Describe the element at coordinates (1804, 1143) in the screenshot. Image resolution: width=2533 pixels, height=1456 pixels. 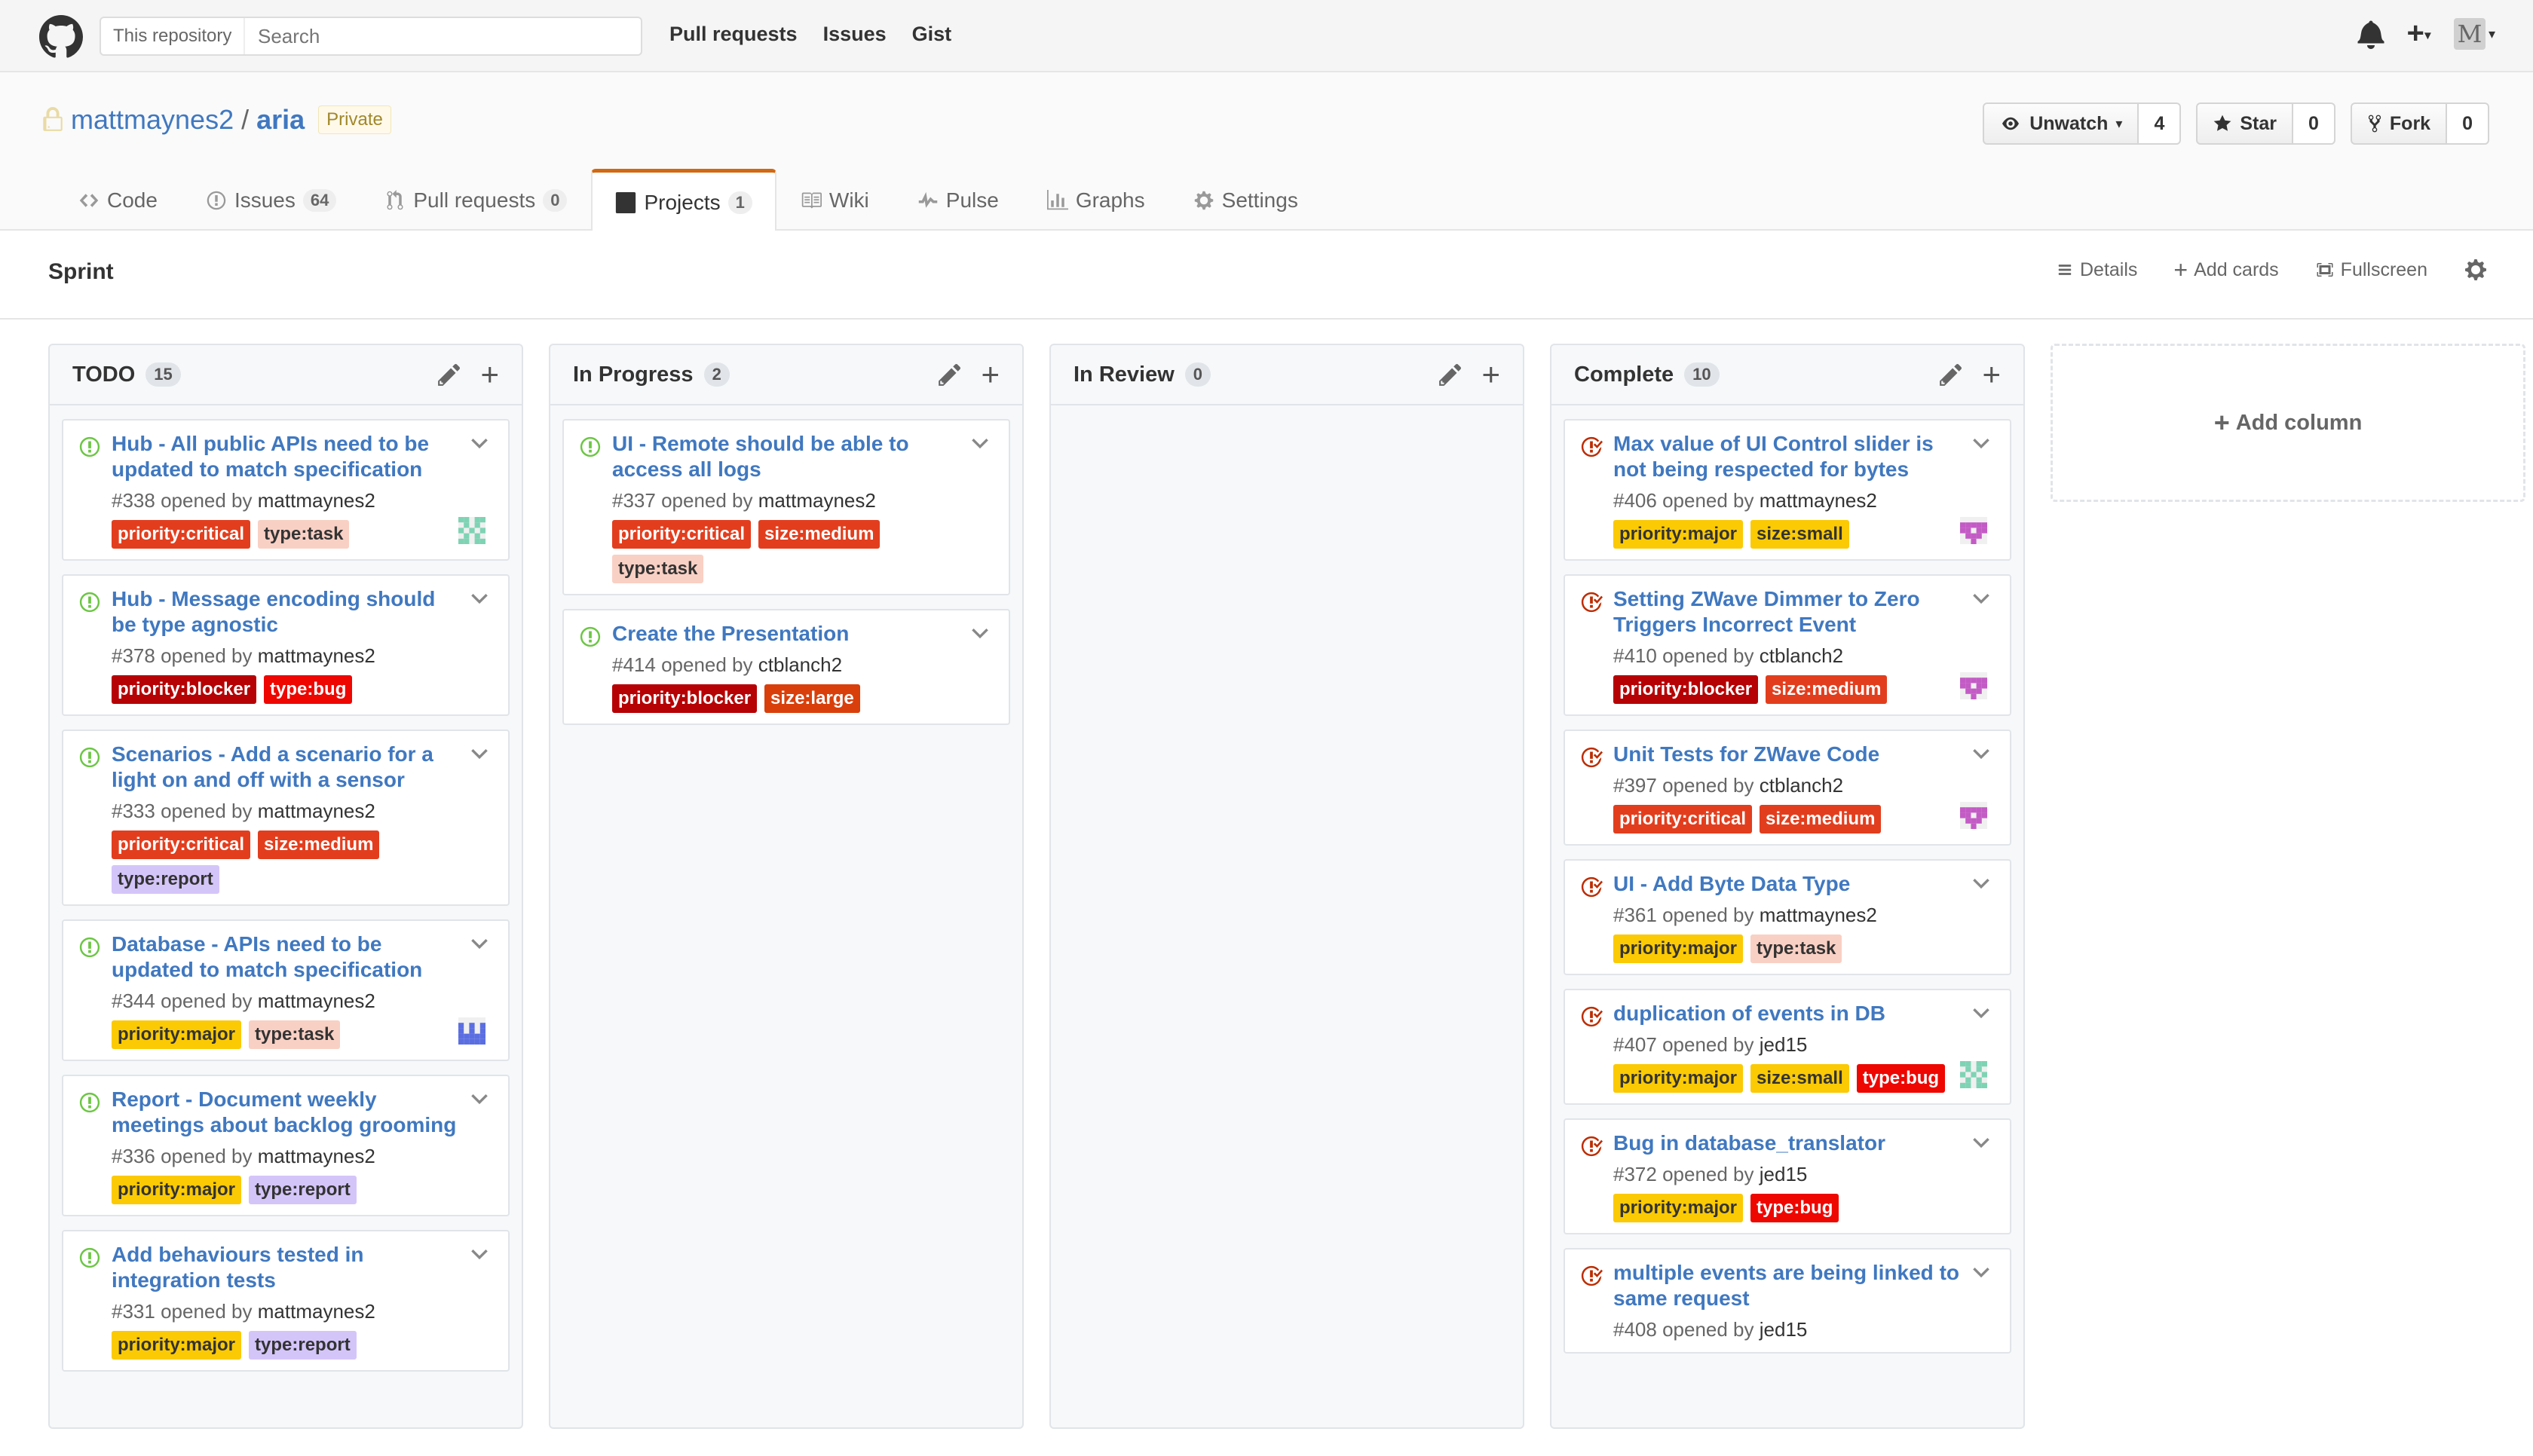
I see `card-title-link: Bug in database_translator` at that location.